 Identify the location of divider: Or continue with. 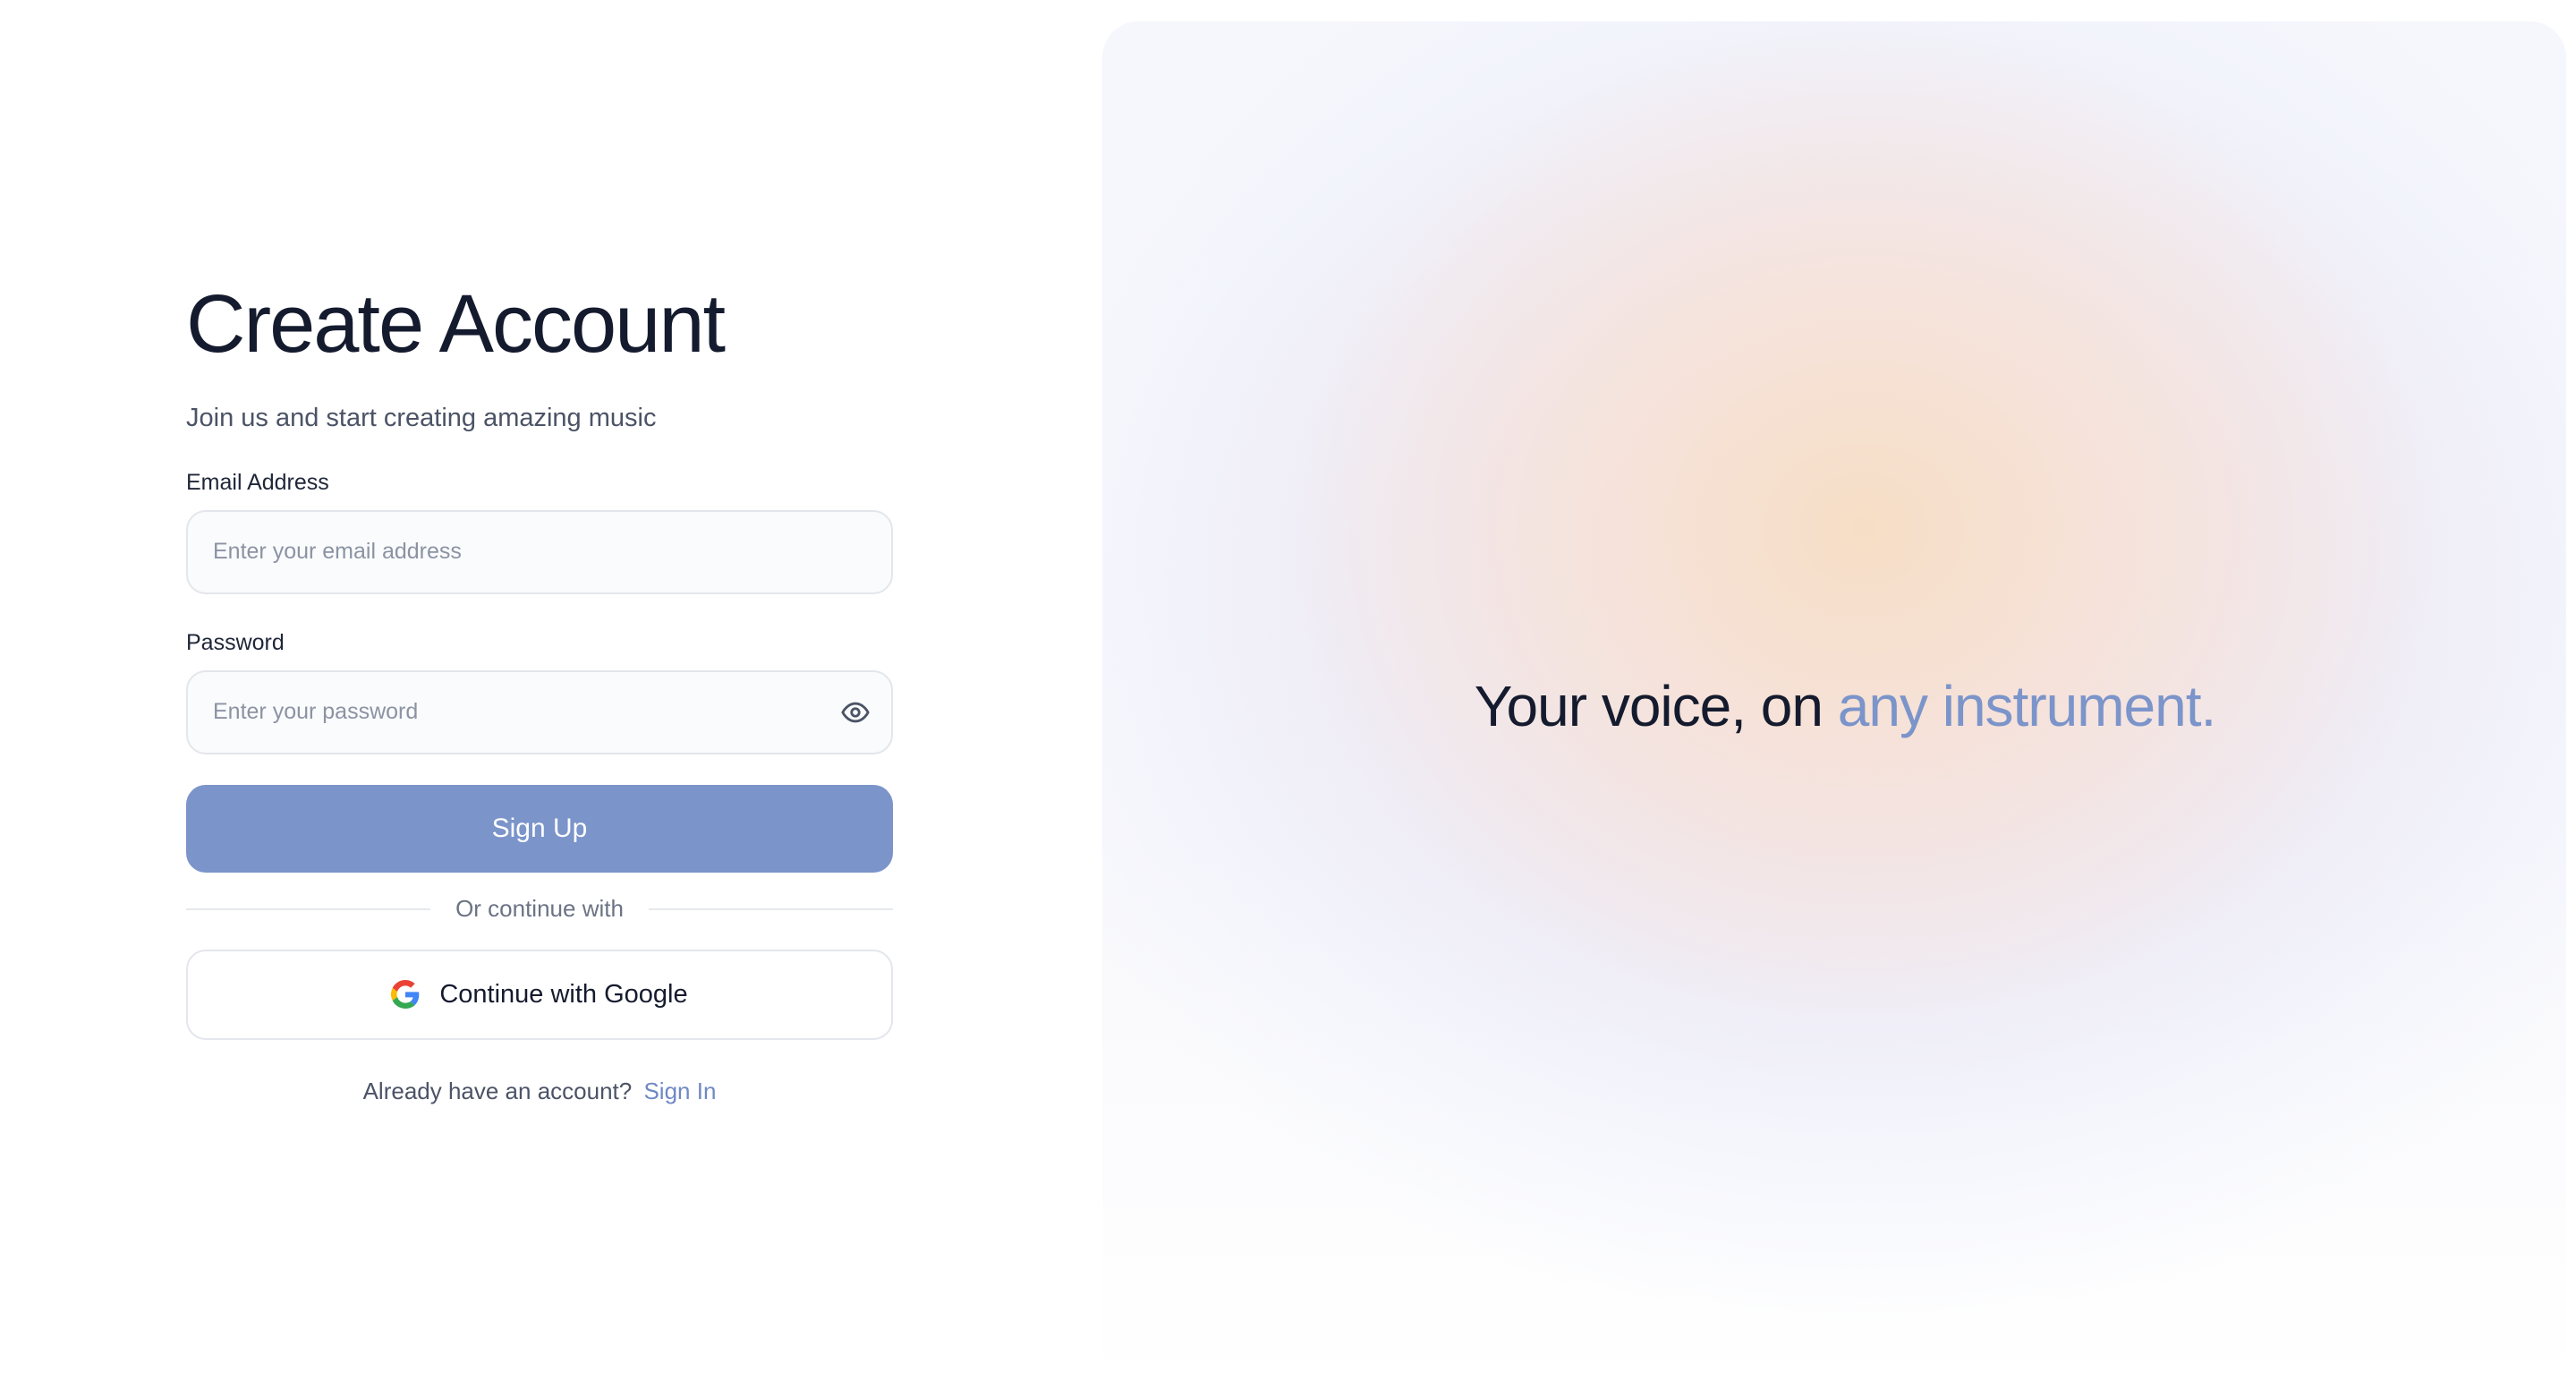
(539, 909).